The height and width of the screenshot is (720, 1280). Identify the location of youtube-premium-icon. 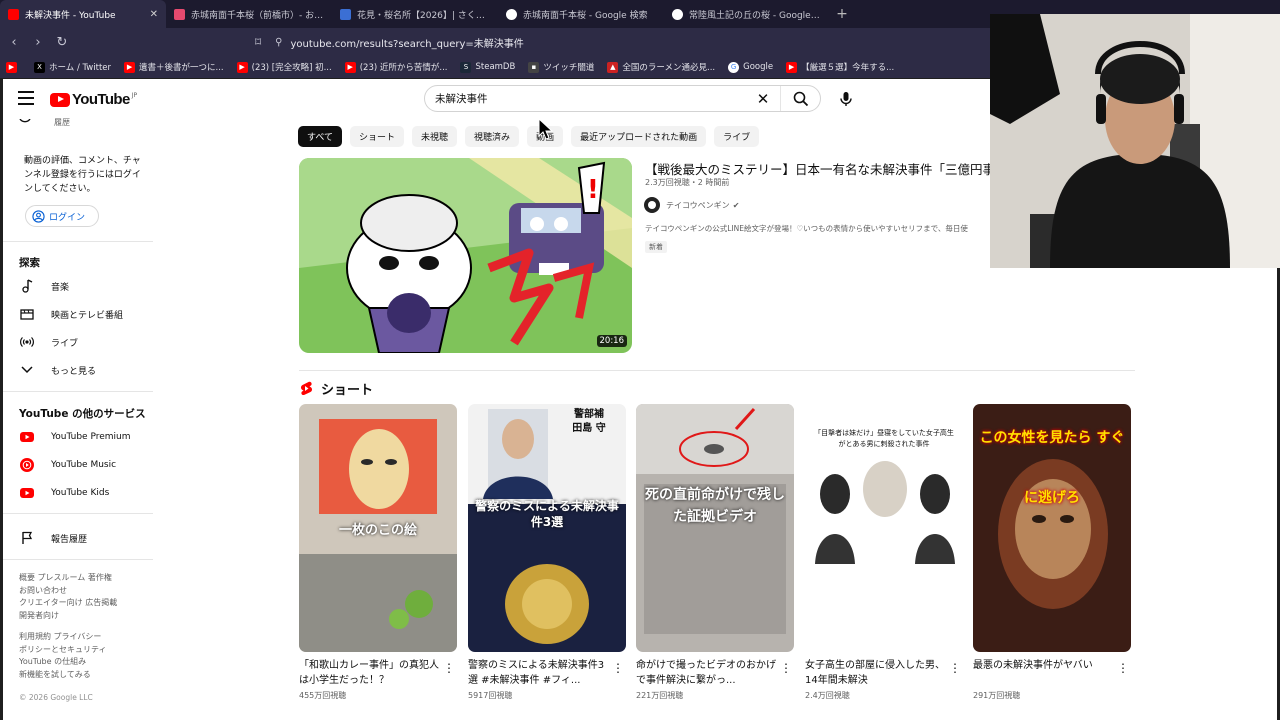
(27, 437).